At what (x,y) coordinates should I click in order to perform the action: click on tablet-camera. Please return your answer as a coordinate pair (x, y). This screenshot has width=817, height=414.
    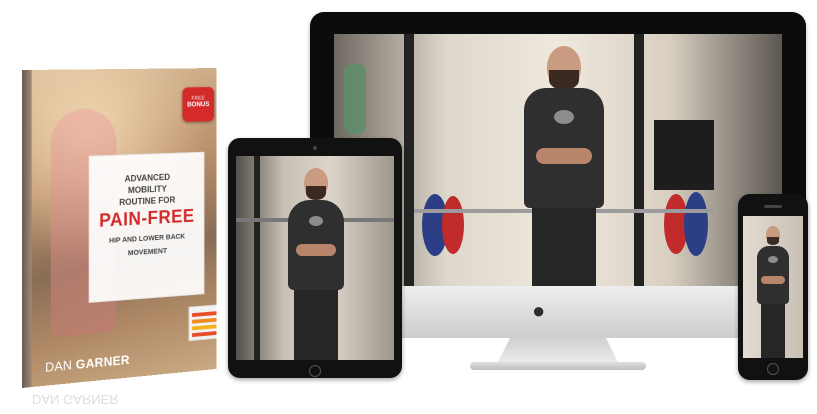
    Looking at the image, I should click on (315, 148).